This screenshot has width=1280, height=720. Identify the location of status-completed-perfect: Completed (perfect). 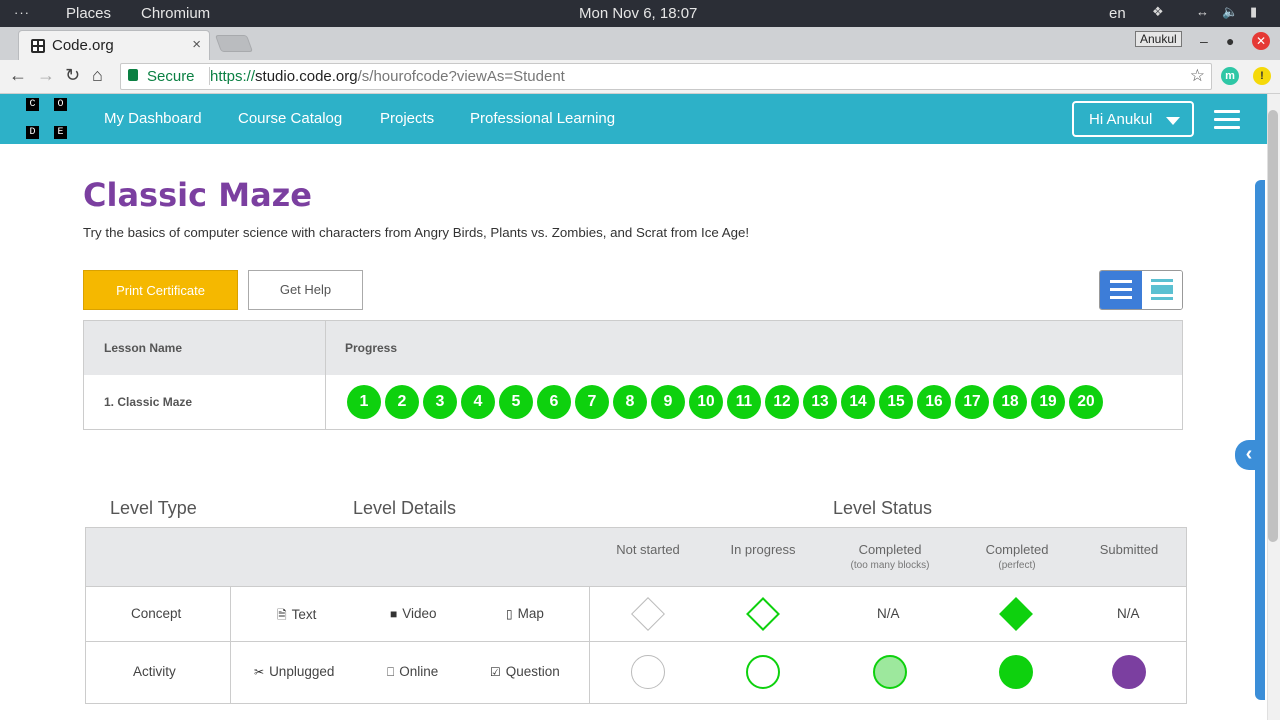
(1017, 556).